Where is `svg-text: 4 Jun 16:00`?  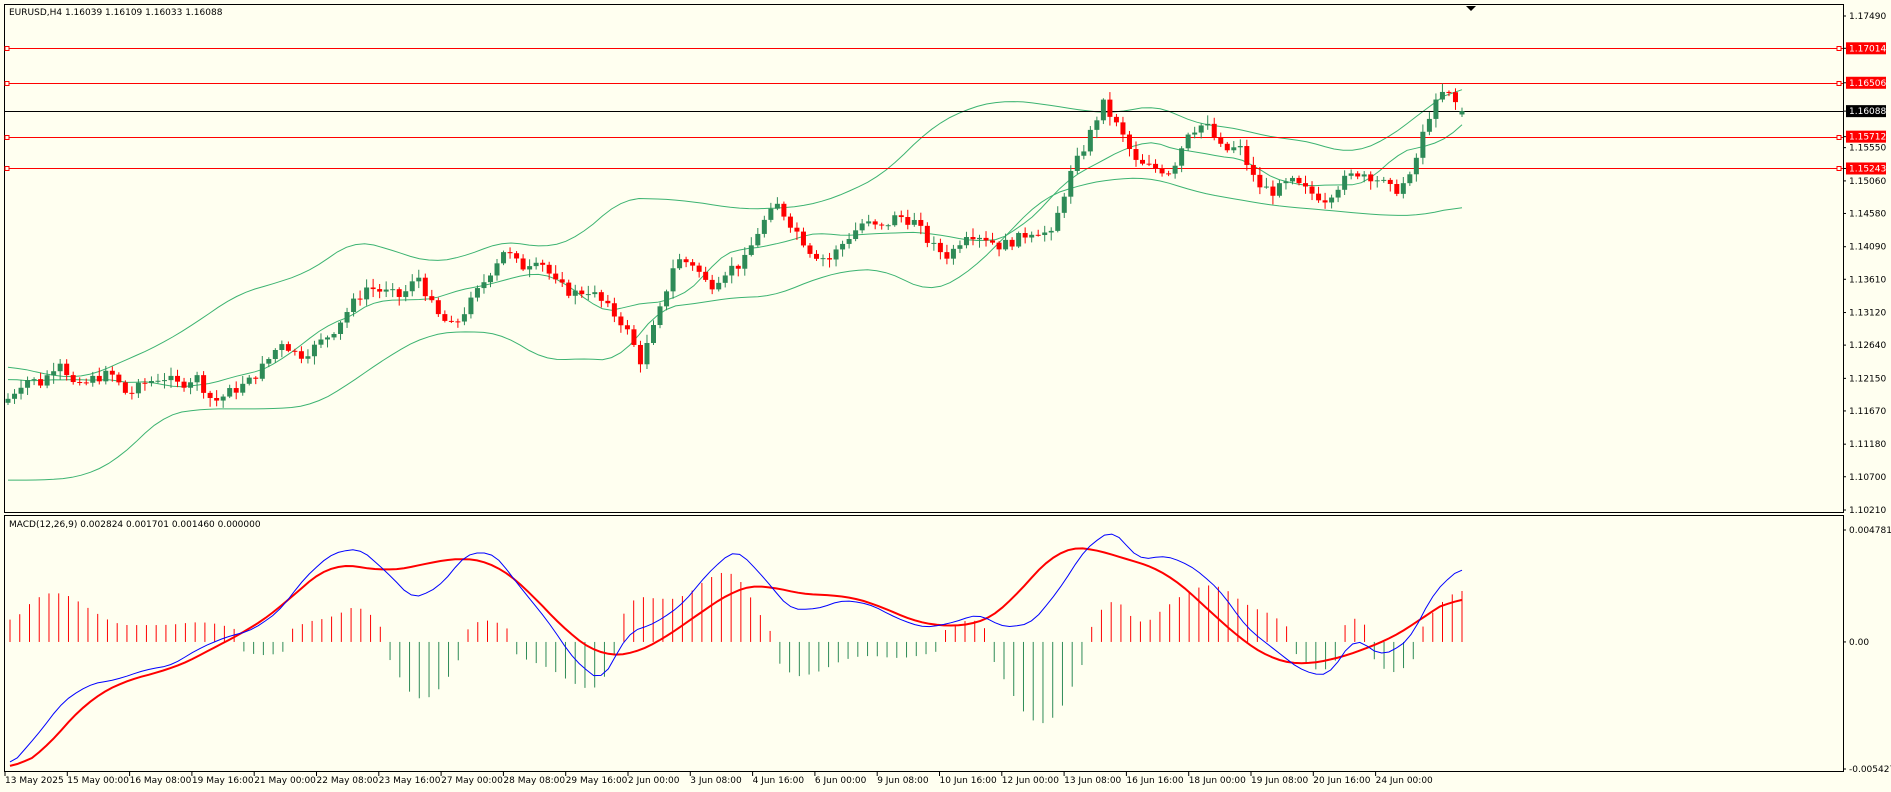 svg-text: 4 Jun 16:00 is located at coordinates (779, 781).